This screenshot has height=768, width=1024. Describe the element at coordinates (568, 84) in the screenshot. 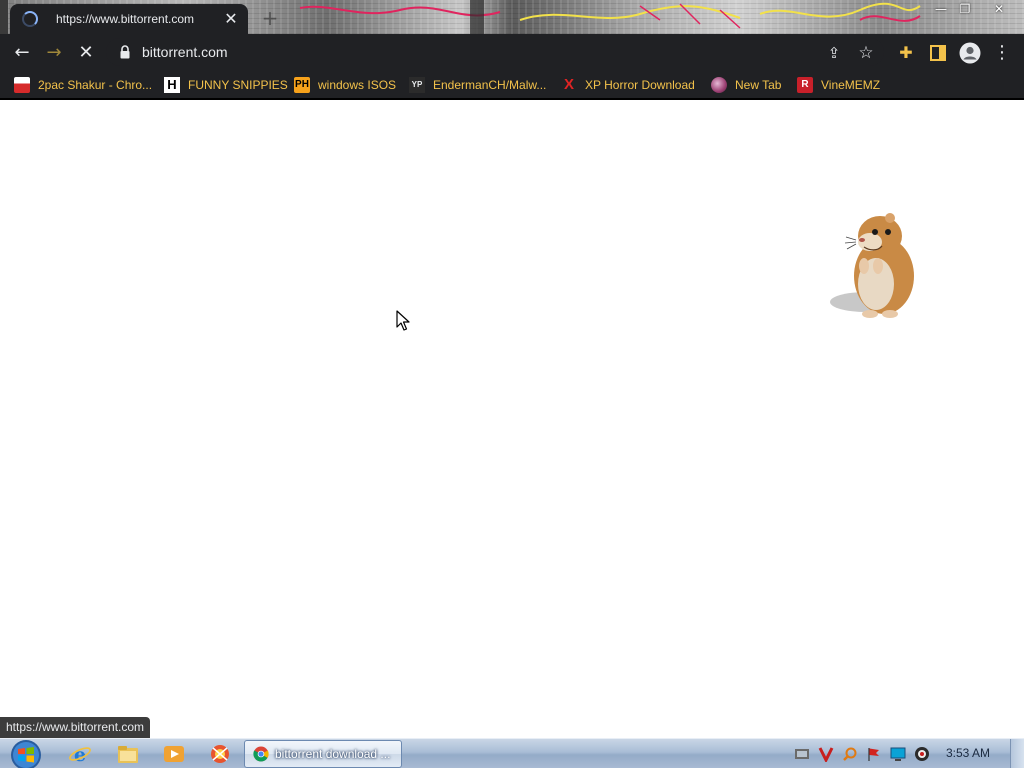

I see `red-x-icon: X` at that location.